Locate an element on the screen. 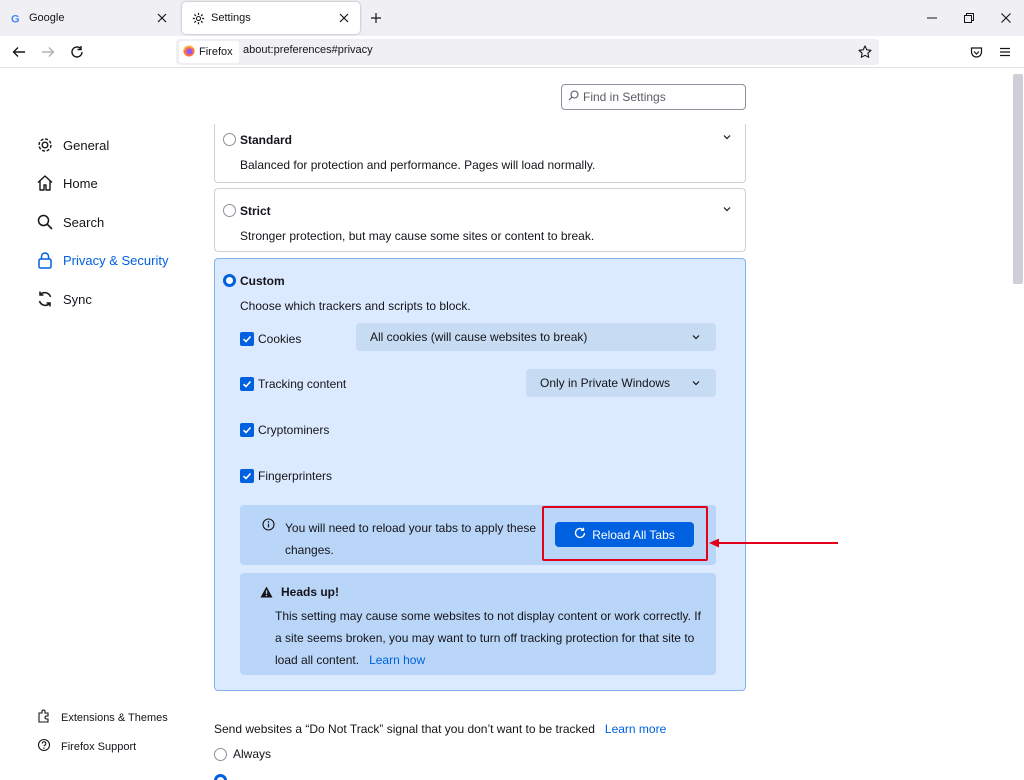 The width and height of the screenshot is (1024, 780). menu-hamburger-icon is located at coordinates (1005, 52).